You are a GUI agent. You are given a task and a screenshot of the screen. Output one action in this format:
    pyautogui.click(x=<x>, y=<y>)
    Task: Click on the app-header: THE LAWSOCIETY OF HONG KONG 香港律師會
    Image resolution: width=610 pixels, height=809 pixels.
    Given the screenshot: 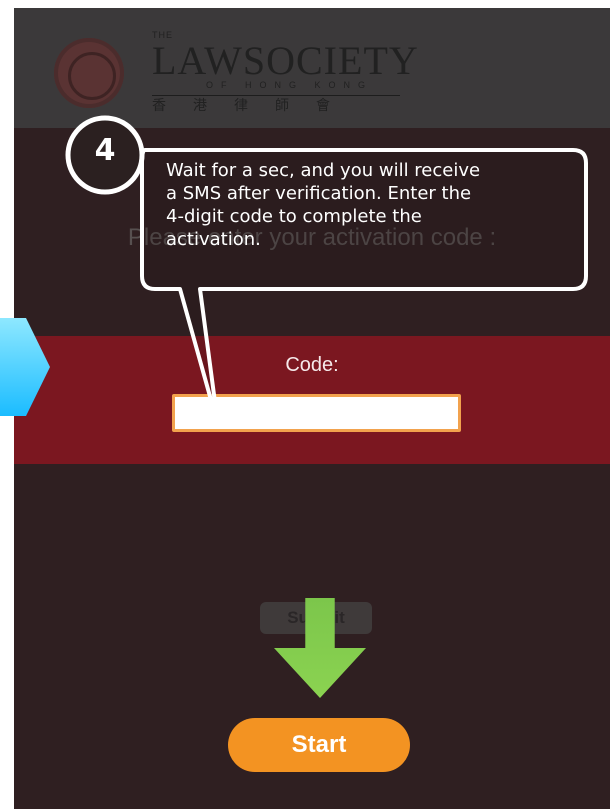 What is the action you would take?
    pyautogui.click(x=312, y=68)
    